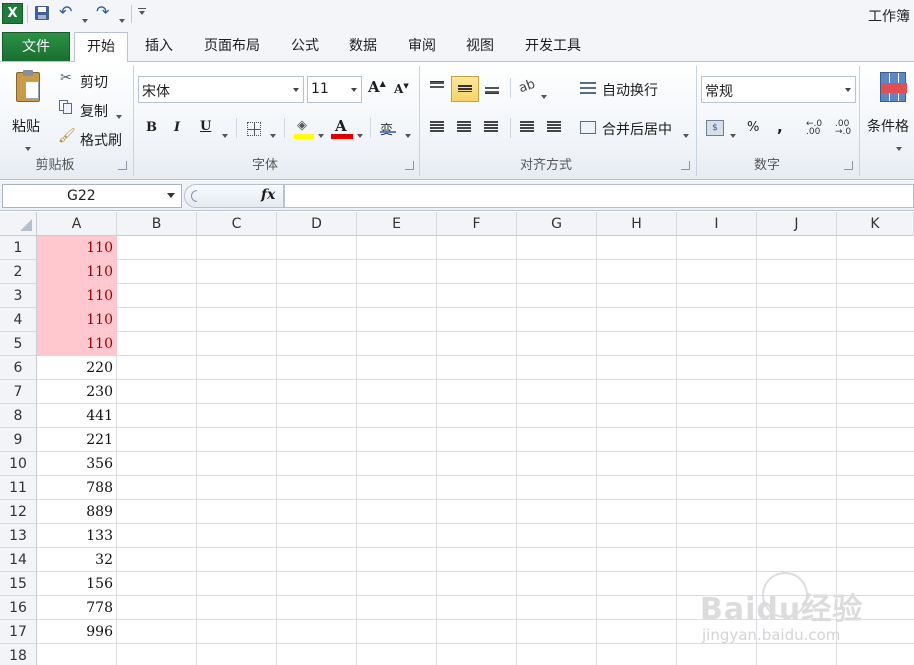 Image resolution: width=914 pixels, height=665 pixels. Describe the element at coordinates (93, 81) in the screenshot. I see `cut-button: ✂ 剪切` at that location.